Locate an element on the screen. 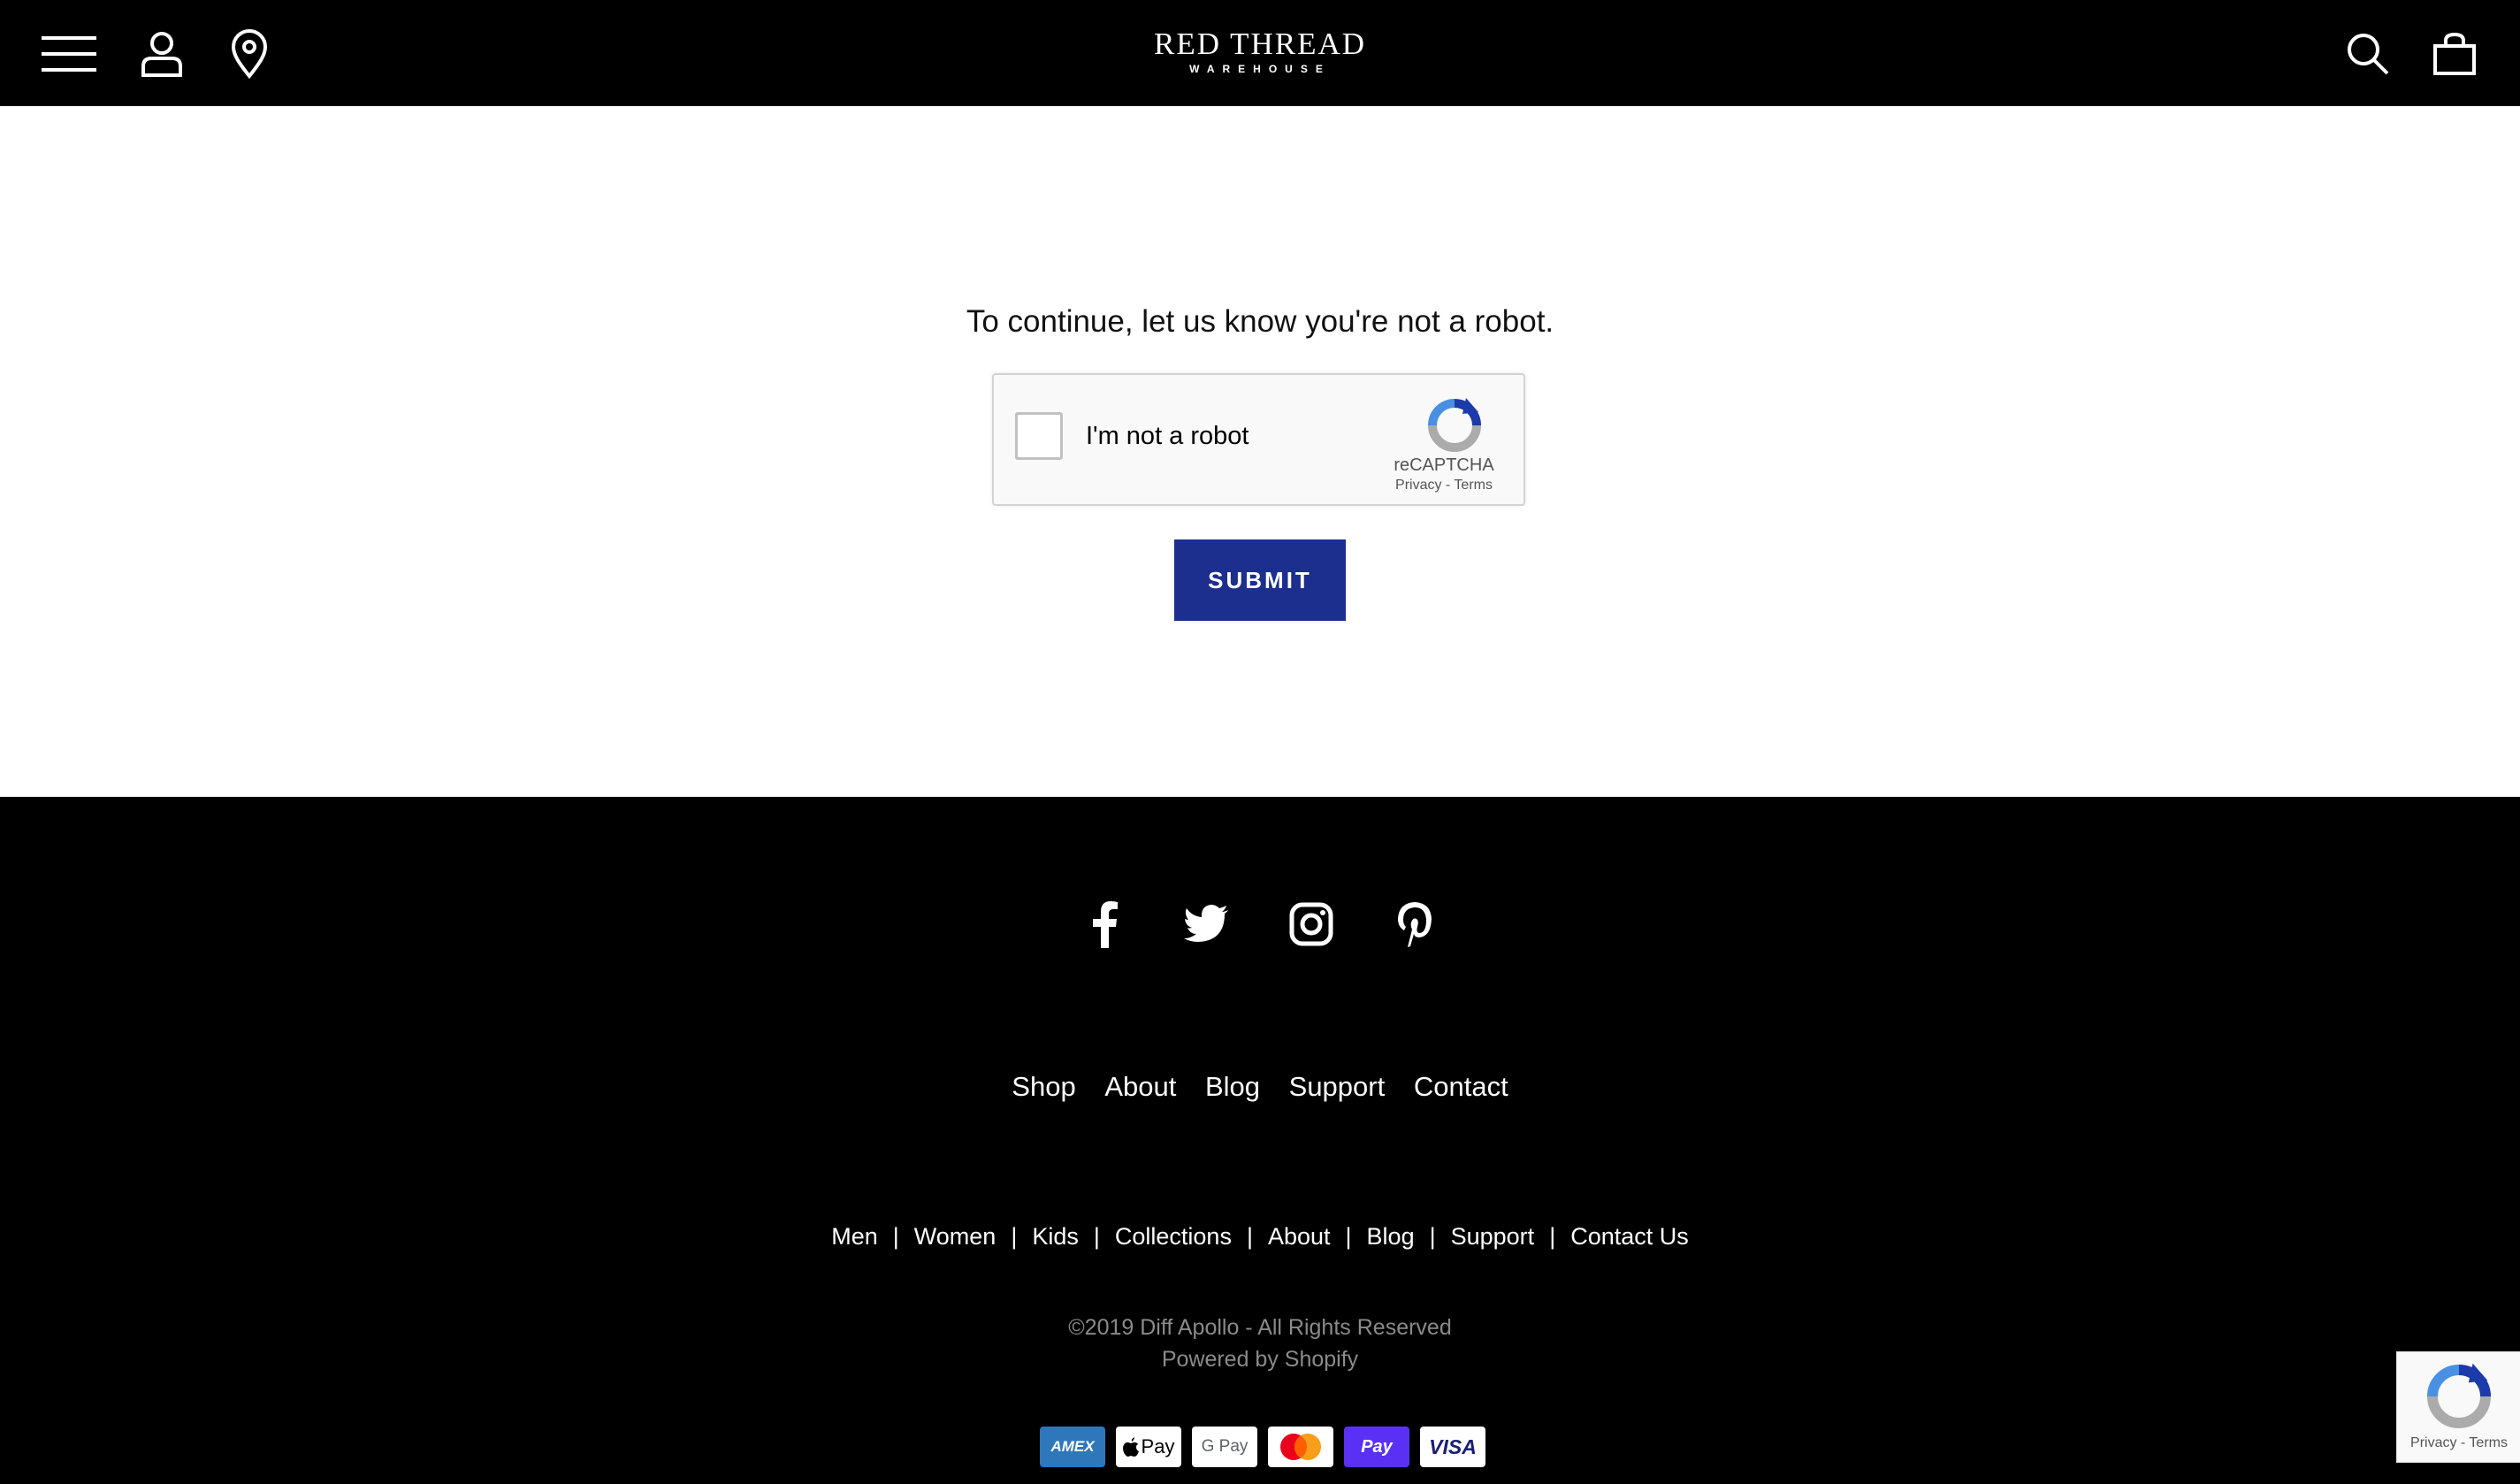 The image size is (2520, 1484). footer-nav-contact: Contact is located at coordinates (1461, 1086).